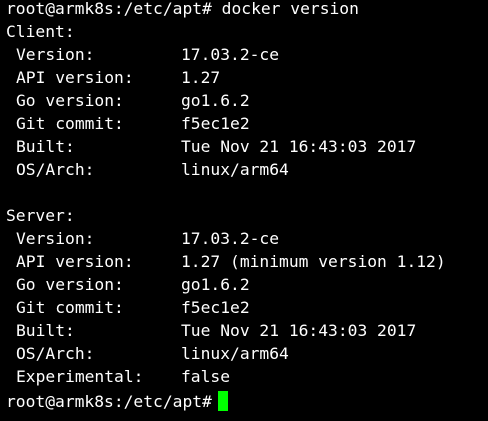 The height and width of the screenshot is (421, 488). Describe the element at coordinates (299, 147) in the screenshot. I see `client-value: Tue Nov 21 16:43:03 2017` at that location.